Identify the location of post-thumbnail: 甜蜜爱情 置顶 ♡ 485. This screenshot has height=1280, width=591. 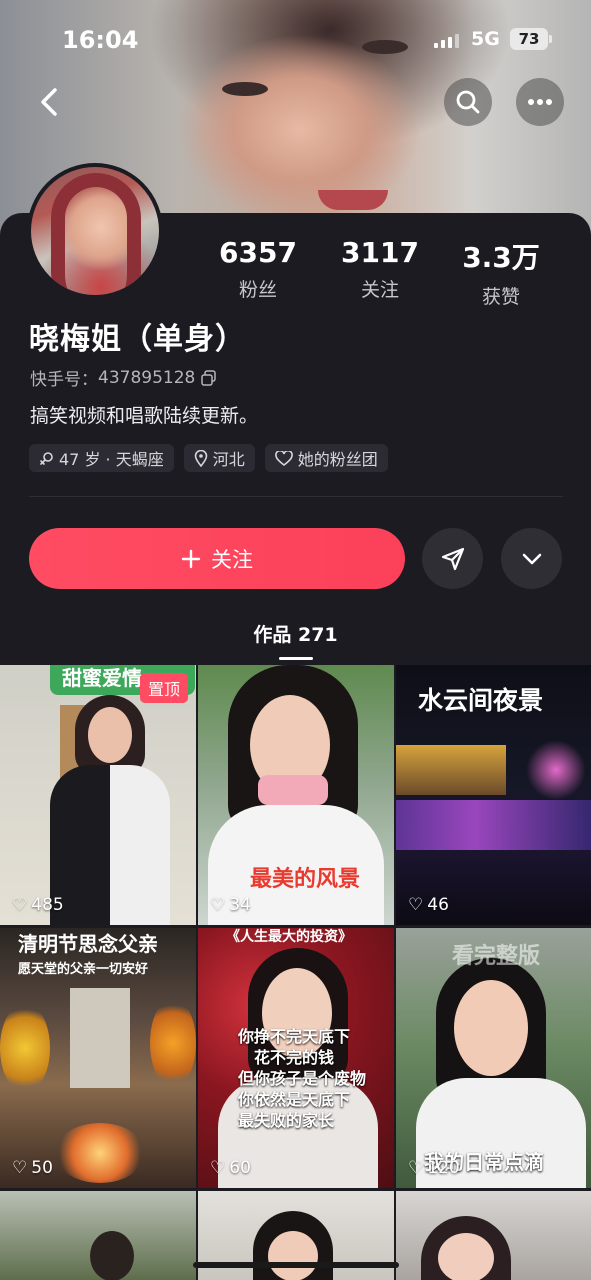
(98, 795).